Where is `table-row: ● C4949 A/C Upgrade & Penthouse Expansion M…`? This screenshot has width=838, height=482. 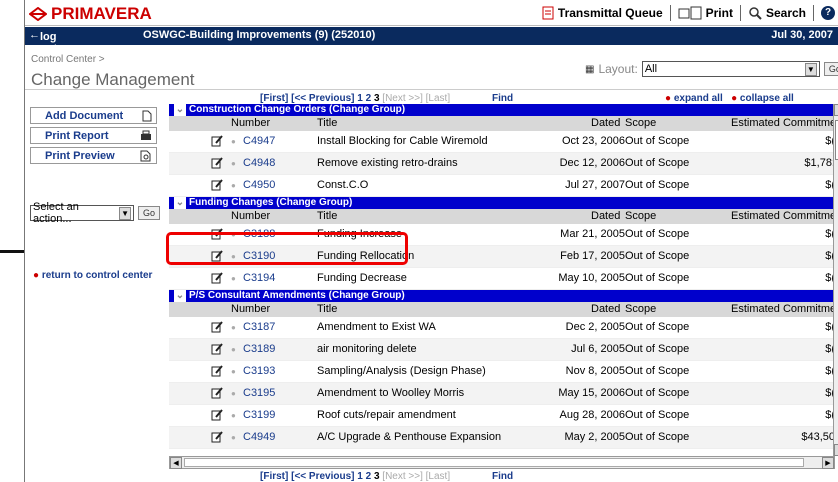
table-row: ● C4949 A/C Upgrade & Penthouse Expansion M… is located at coordinates (502, 438).